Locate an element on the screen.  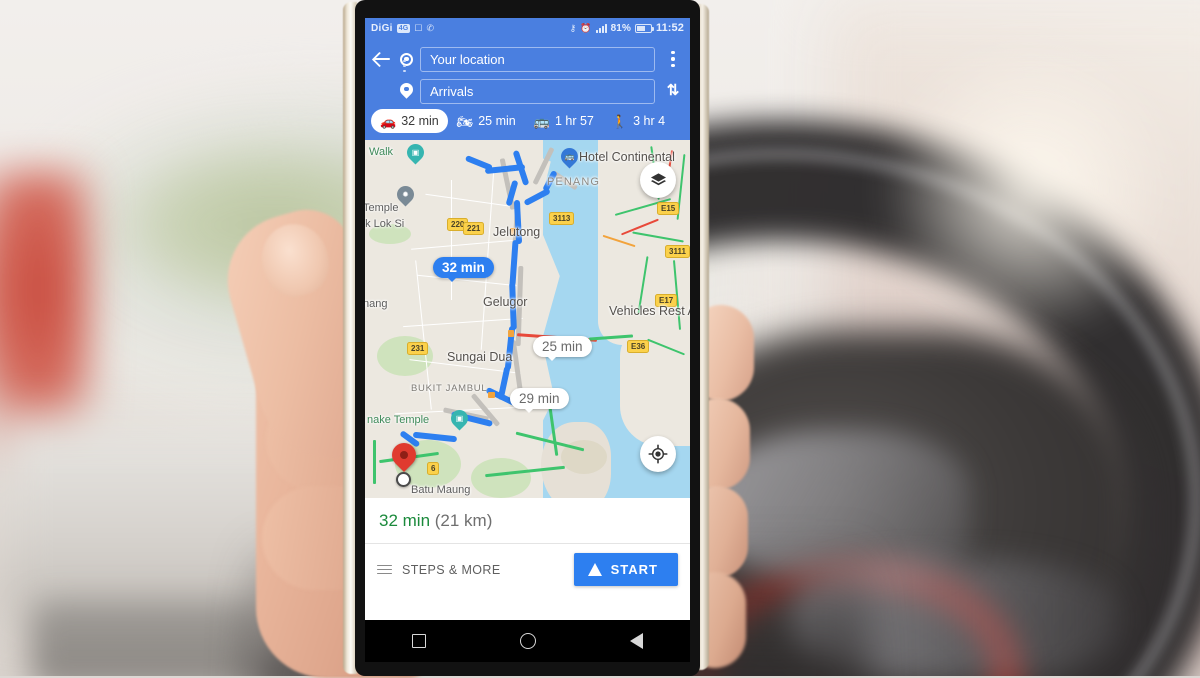
tab-driving-label: 32 min is located at coordinates (420, 121).